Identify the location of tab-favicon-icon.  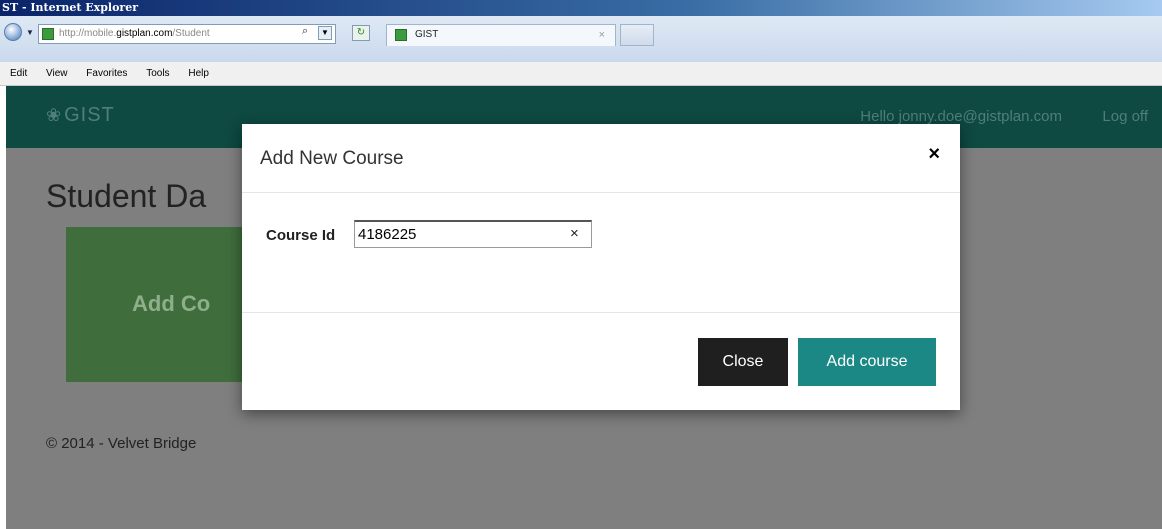
(401, 35).